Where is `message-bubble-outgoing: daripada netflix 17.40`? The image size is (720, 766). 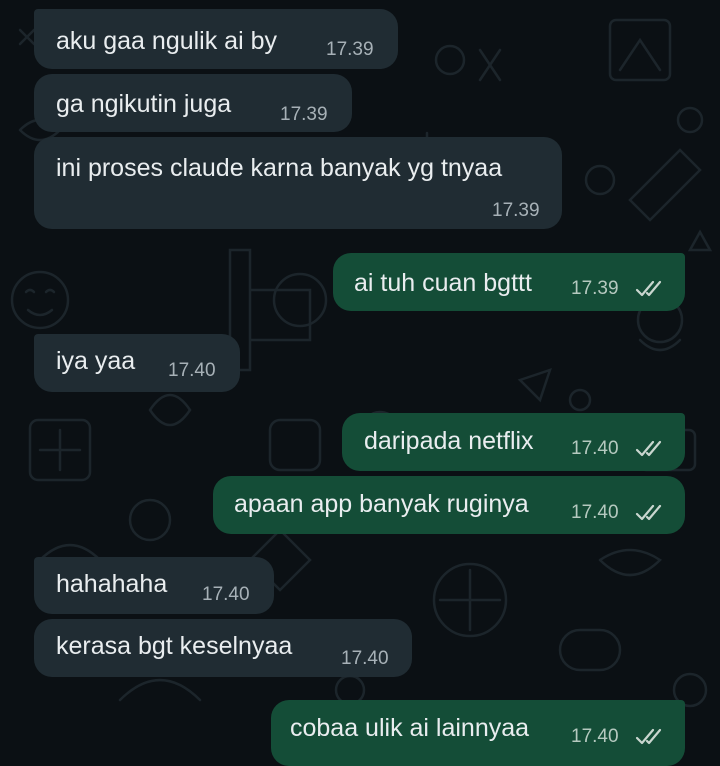 message-bubble-outgoing: daripada netflix 17.40 is located at coordinates (513, 442).